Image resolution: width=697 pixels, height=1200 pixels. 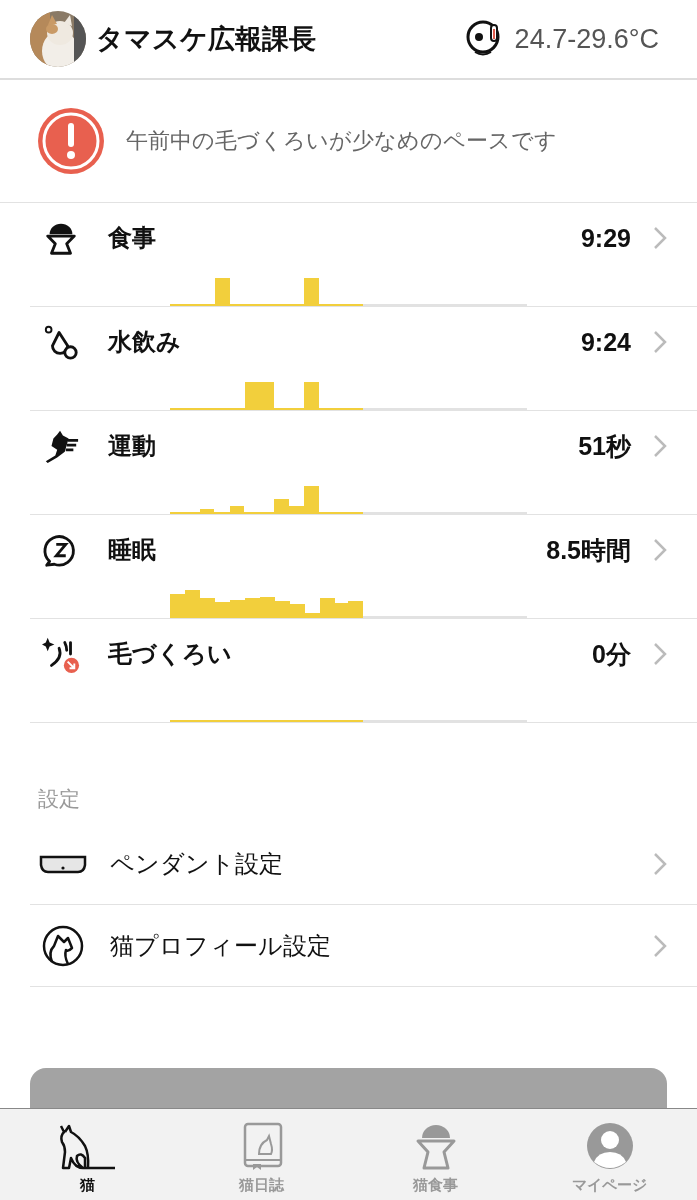 I want to click on water-drops-icon, so click(x=61, y=342).